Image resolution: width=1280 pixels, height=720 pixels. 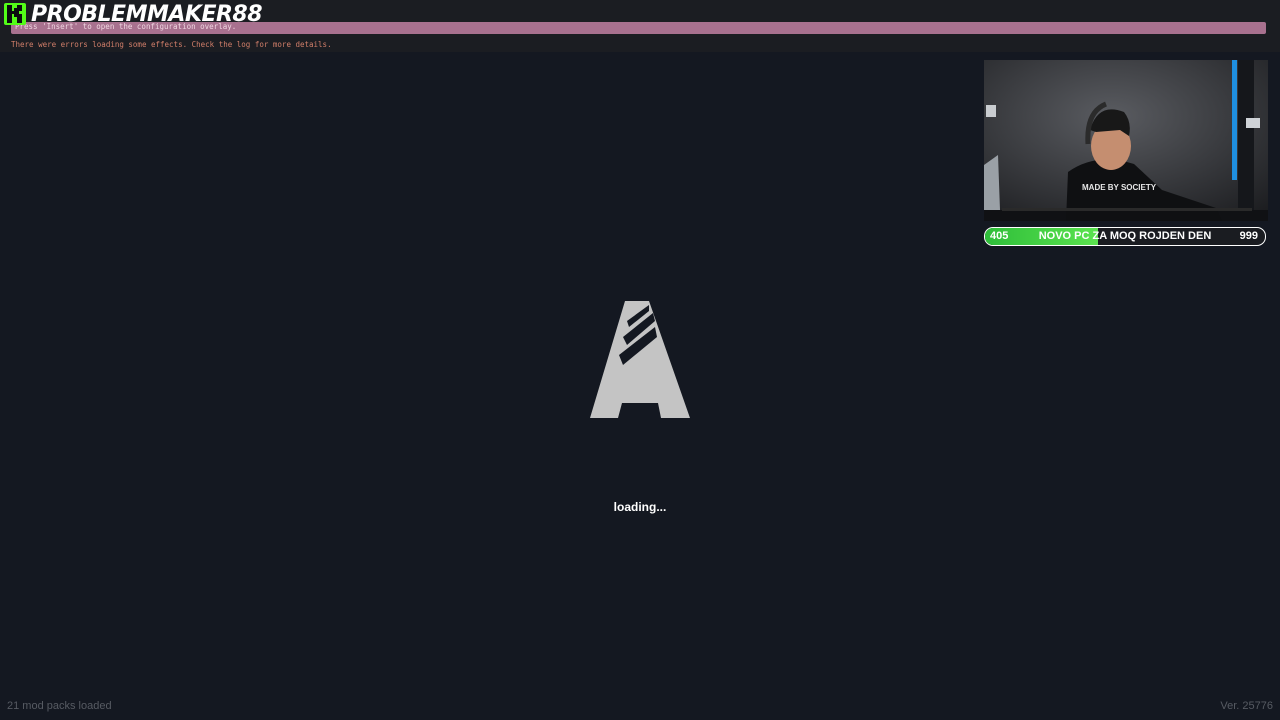 I want to click on goal-title: NOVO PC ZA MOQ ROJDEN DEN, so click(x=1125, y=236).